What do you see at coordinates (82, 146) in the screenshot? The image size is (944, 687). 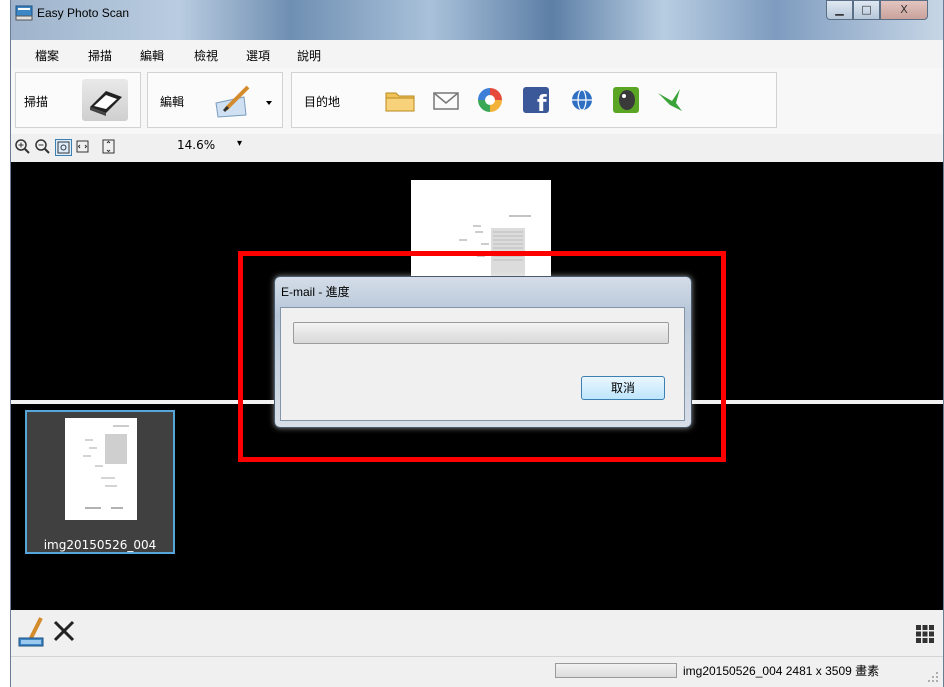 I see `fit-width-icon` at bounding box center [82, 146].